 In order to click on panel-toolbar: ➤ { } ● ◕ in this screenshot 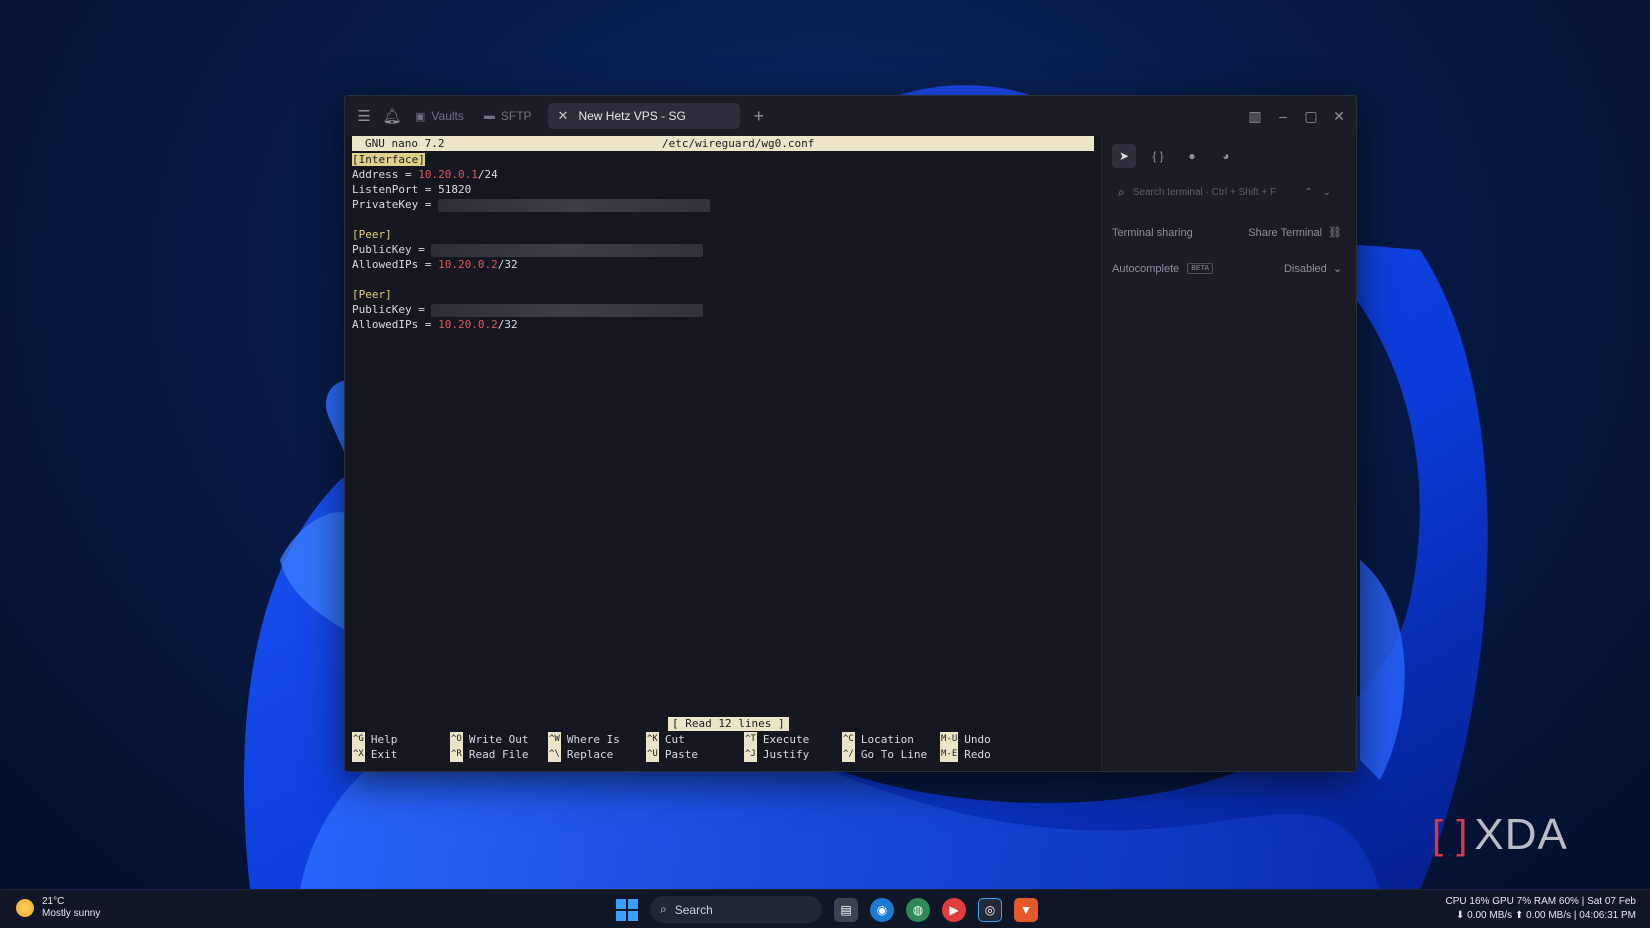, I will do `click(1175, 156)`.